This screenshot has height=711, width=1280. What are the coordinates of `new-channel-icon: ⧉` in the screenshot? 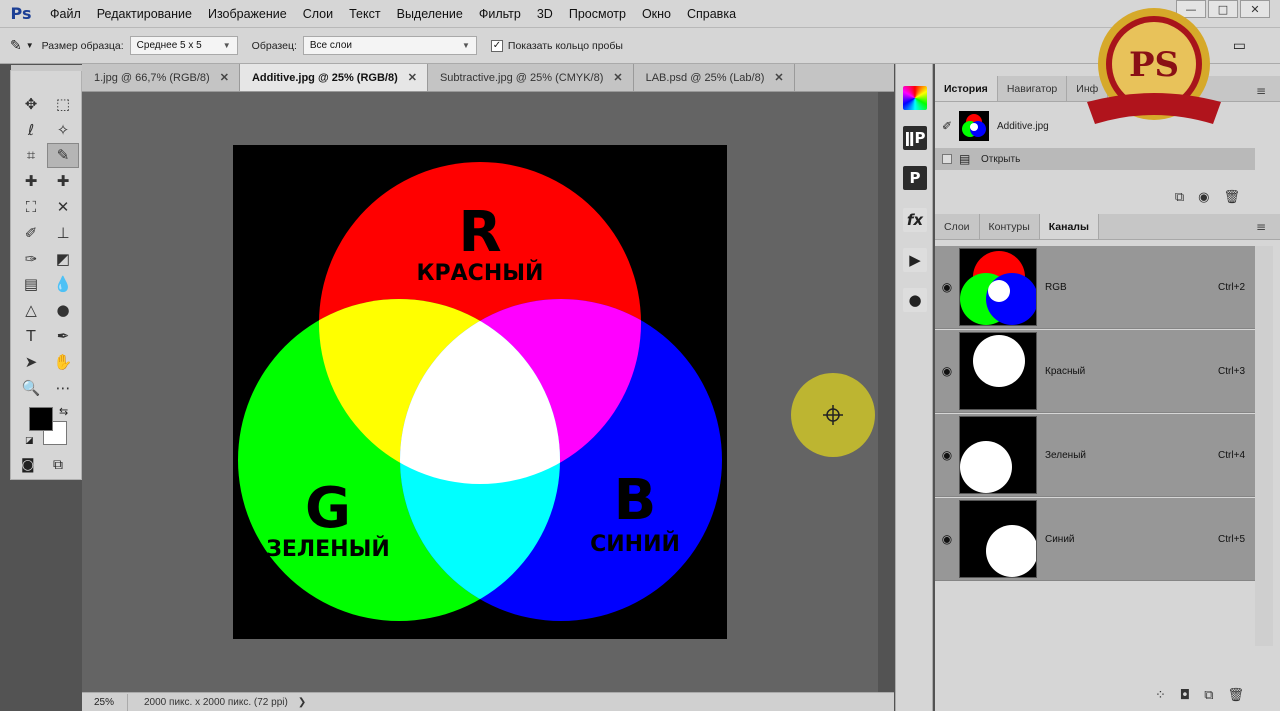 It's located at (1208, 695).